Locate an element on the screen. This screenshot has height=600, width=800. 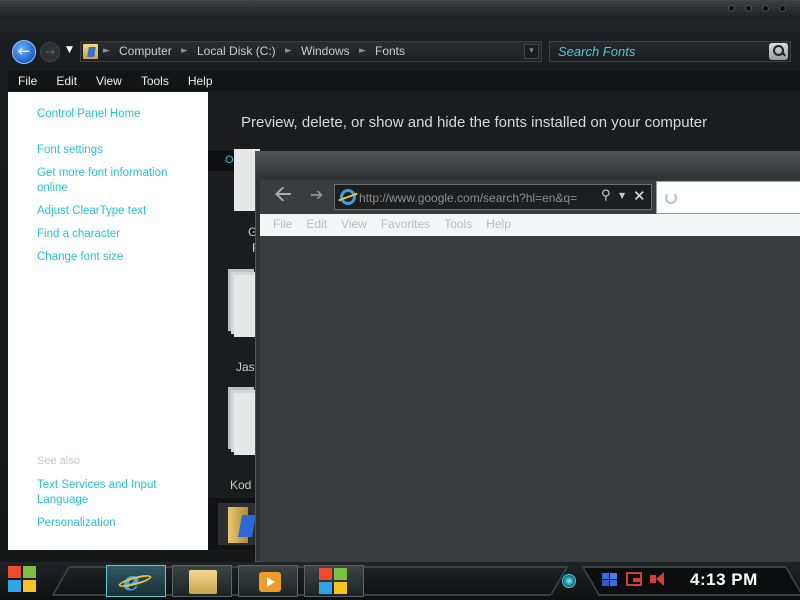
taskbar-windows-button is located at coordinates (334, 581).